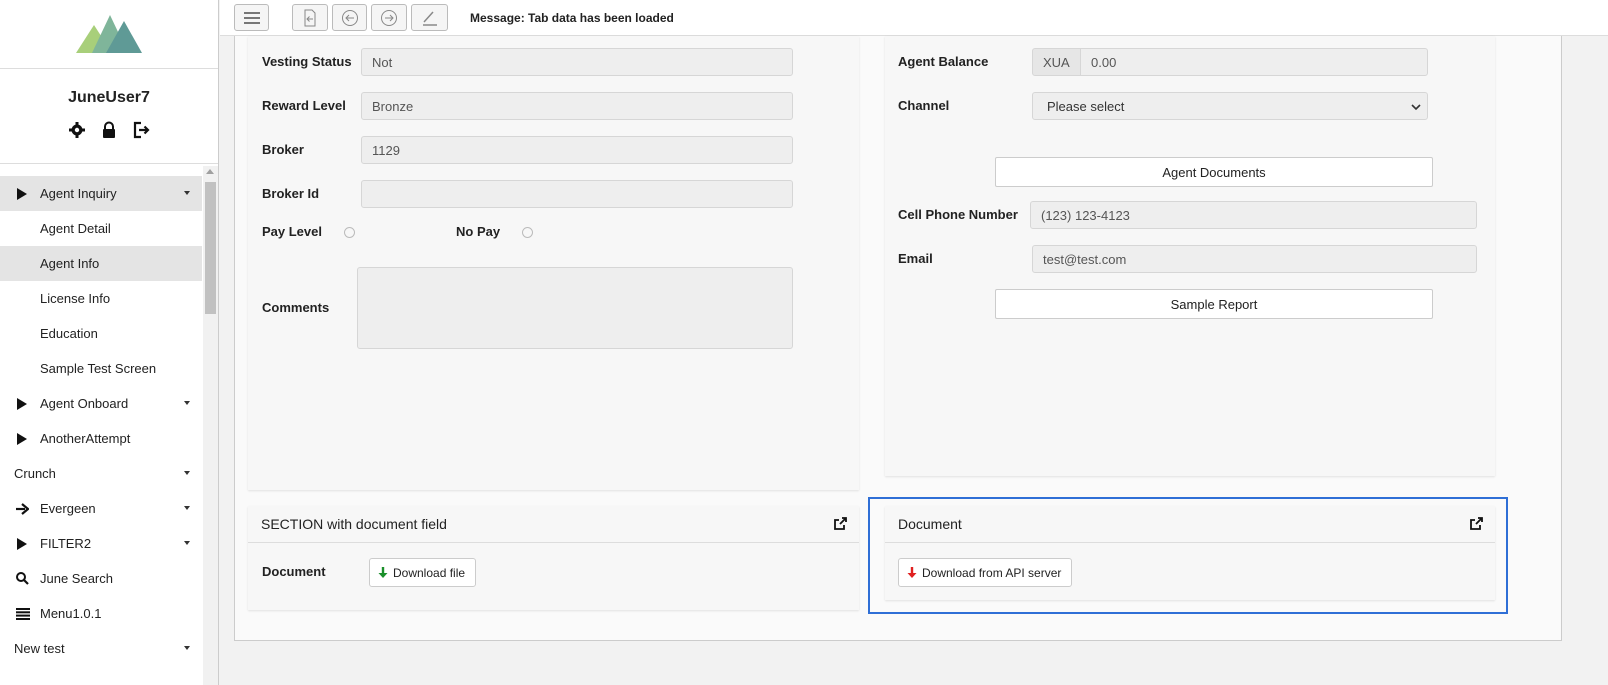 This screenshot has width=1608, height=685. I want to click on sidebar-item-label: June Search, so click(76, 578).